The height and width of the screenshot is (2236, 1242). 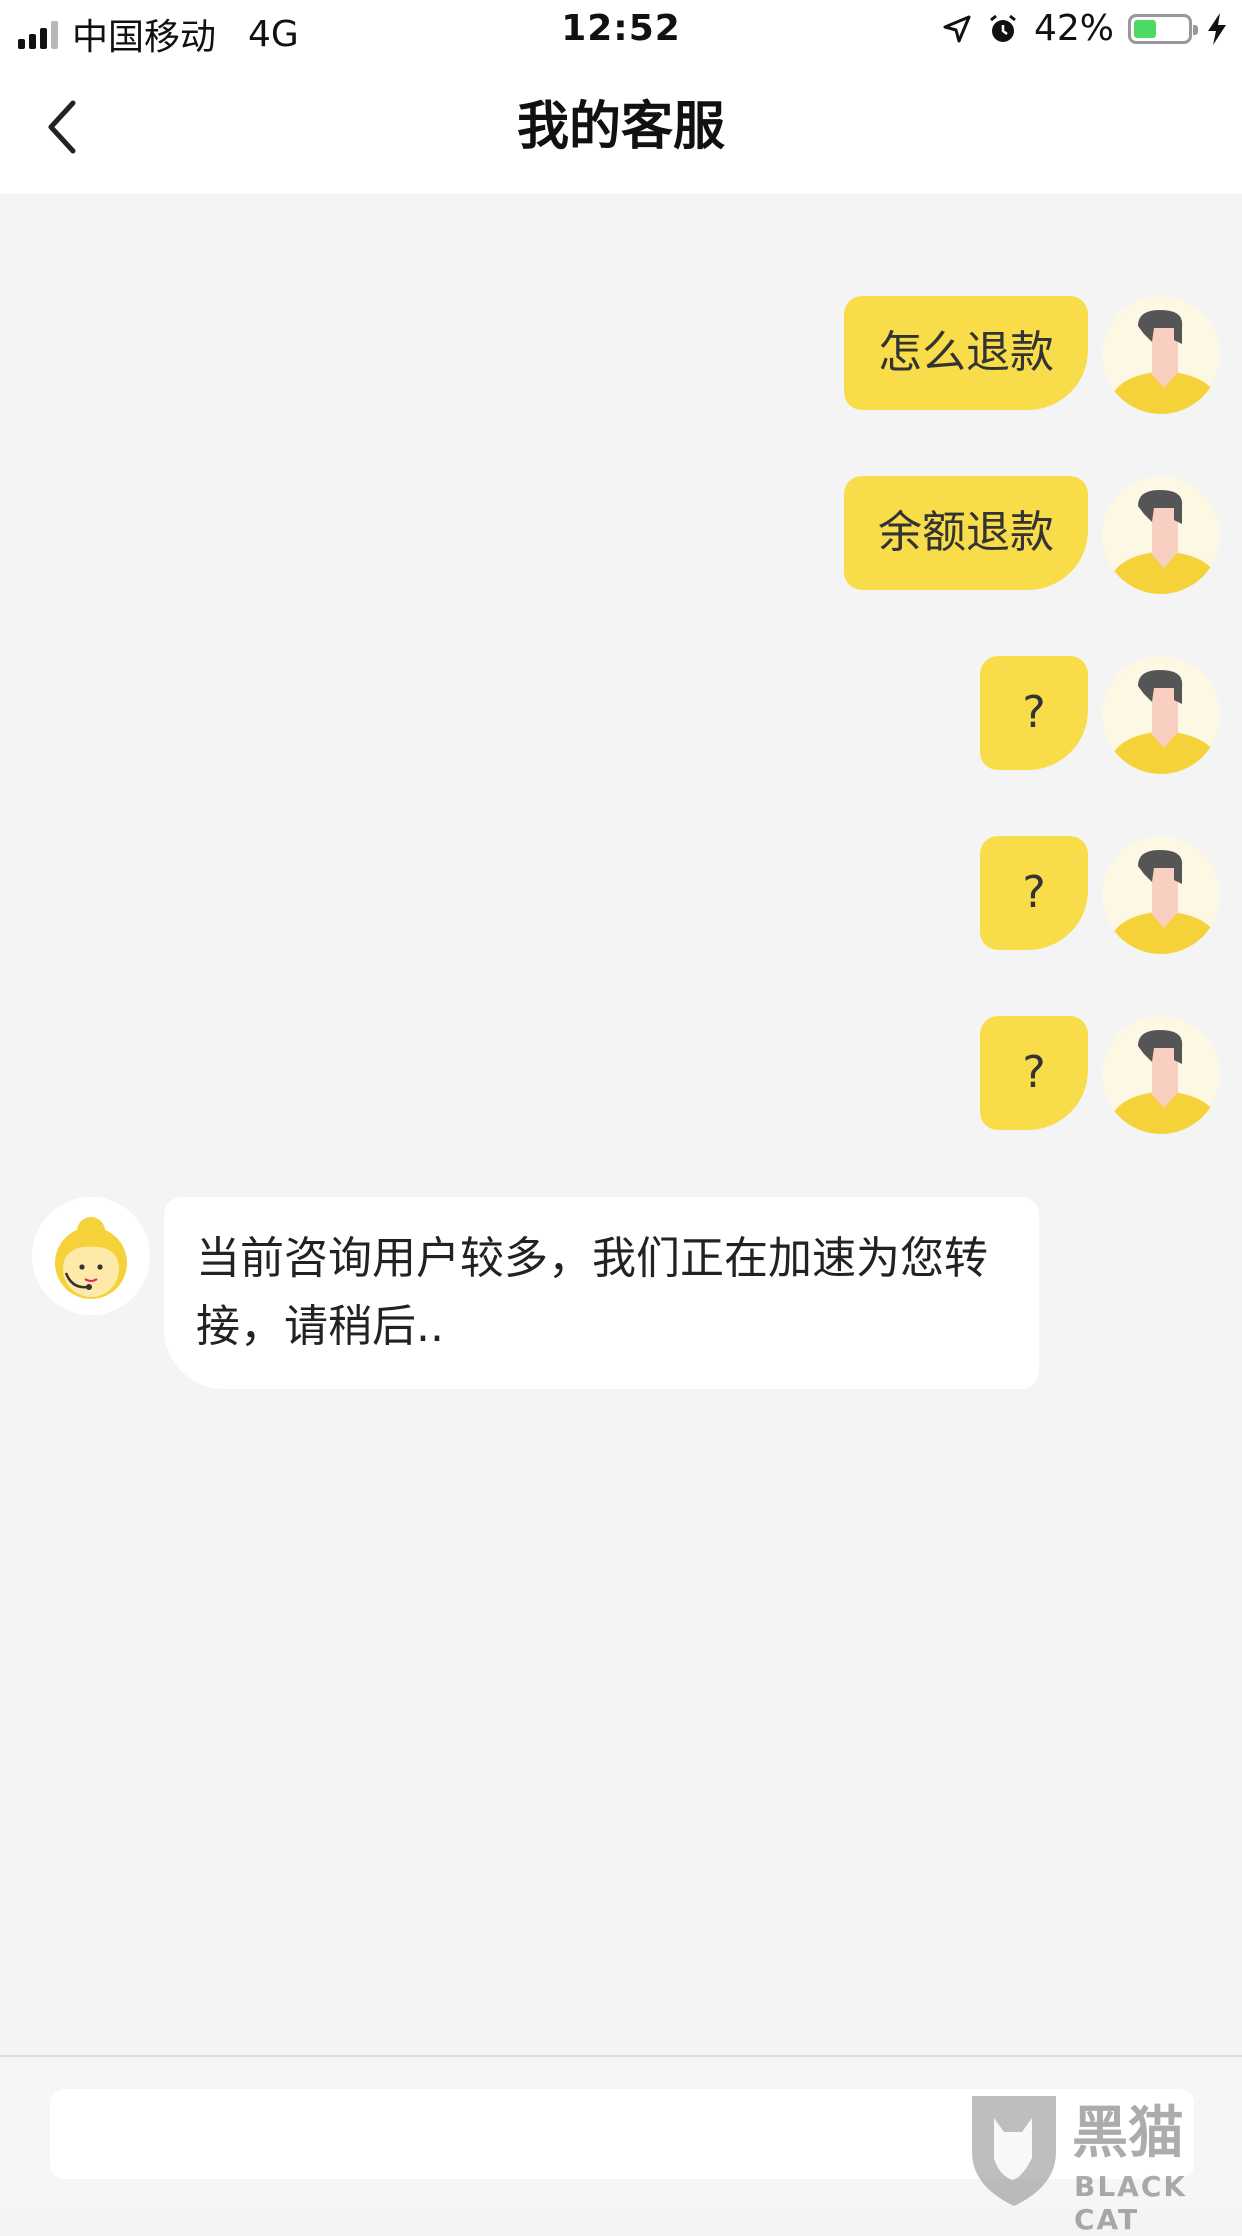 I want to click on message-outgoing: 怎么退款, so click(x=1032, y=355).